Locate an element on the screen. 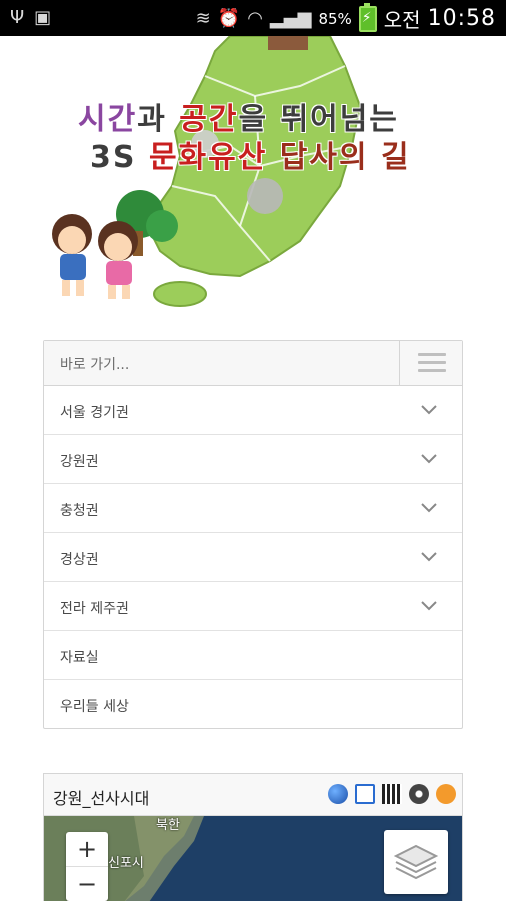 The image size is (506, 901). menu-item-label: 서울 경기권 is located at coordinates (94, 413).